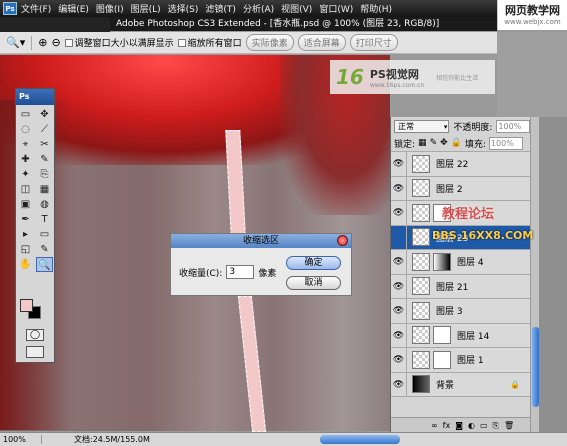  I want to click on pen-tool-icon: ✒, so click(25, 219).